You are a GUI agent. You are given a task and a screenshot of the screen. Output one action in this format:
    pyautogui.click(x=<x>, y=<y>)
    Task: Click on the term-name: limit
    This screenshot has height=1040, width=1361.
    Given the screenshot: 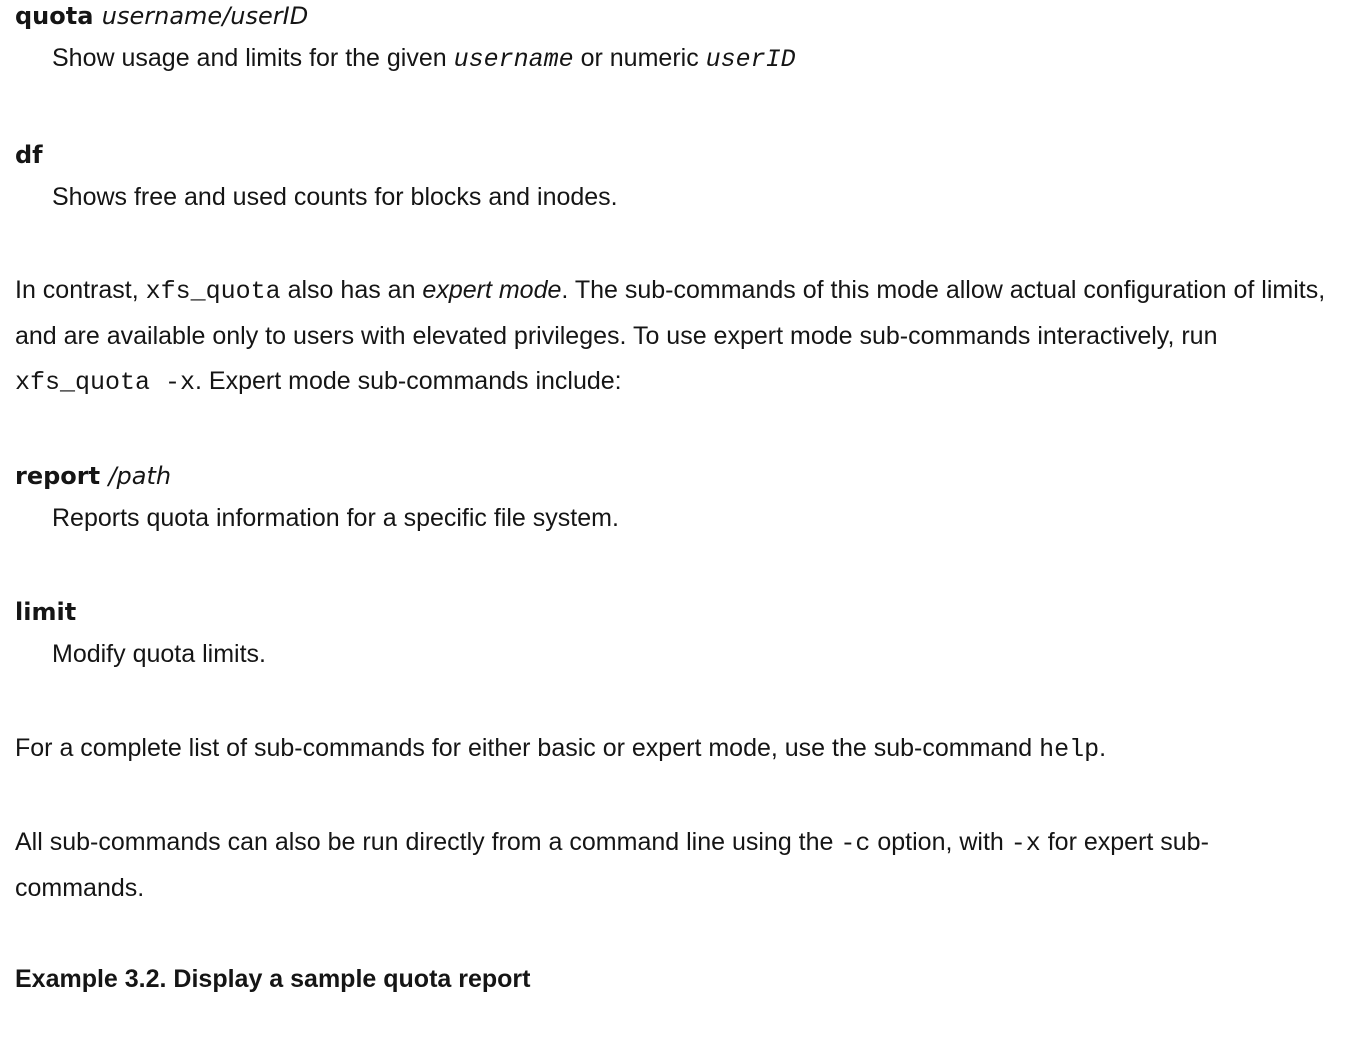 What is the action you would take?
    pyautogui.click(x=46, y=612)
    